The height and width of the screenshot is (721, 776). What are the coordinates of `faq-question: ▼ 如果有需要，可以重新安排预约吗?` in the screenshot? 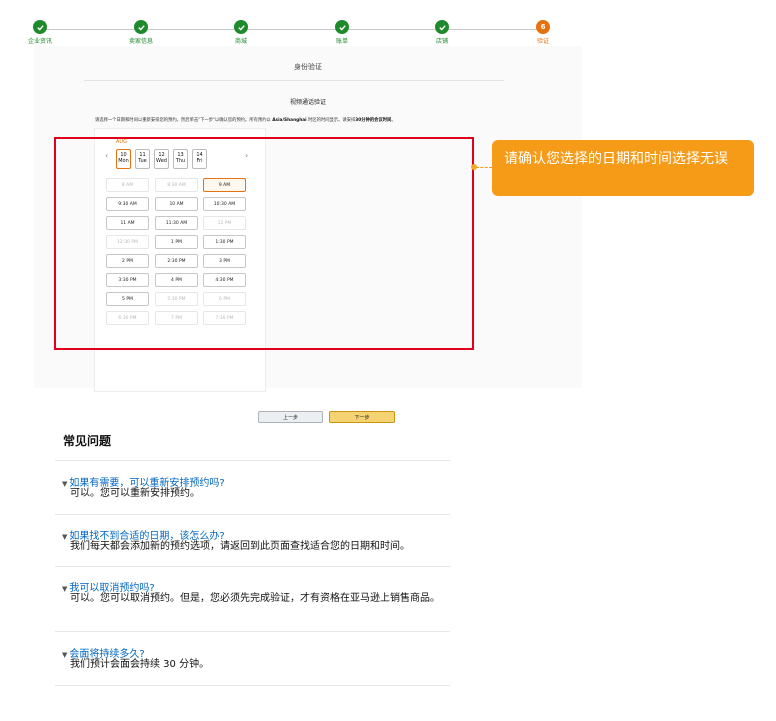 It's located at (143, 481).